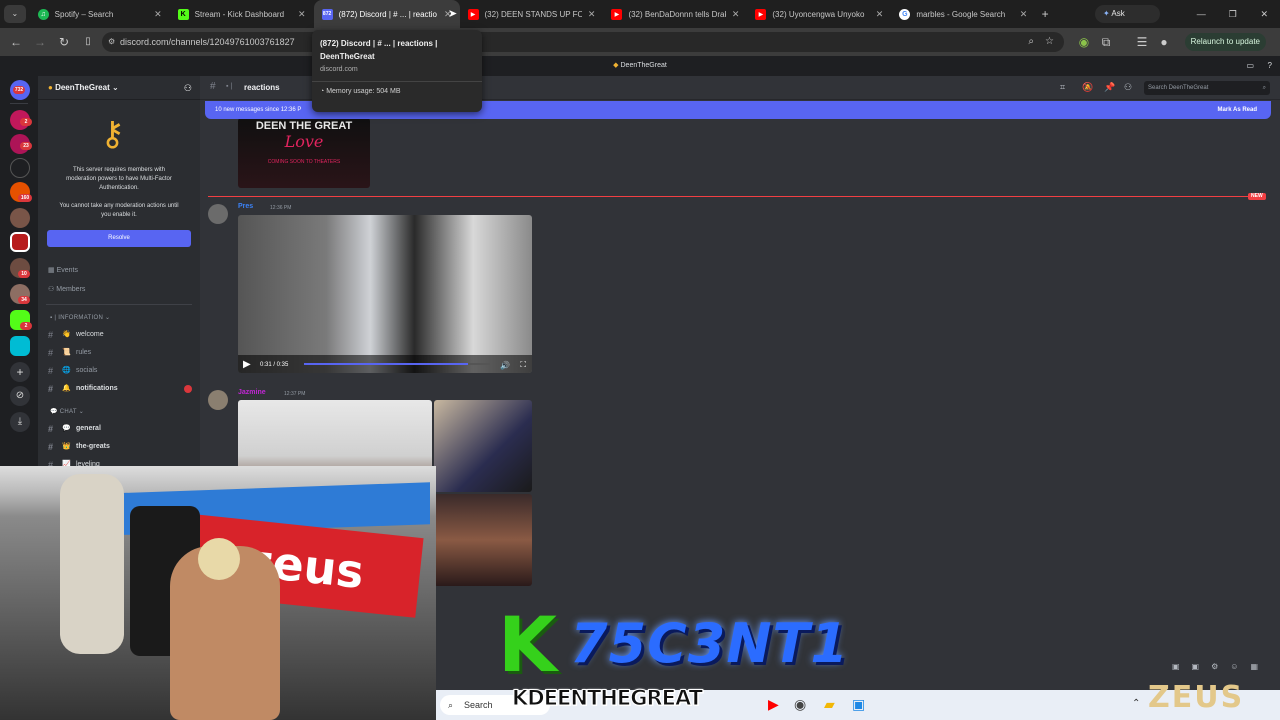 This screenshot has width=1280, height=720. I want to click on bookmark-star-icon: ☆, so click(1049, 42).